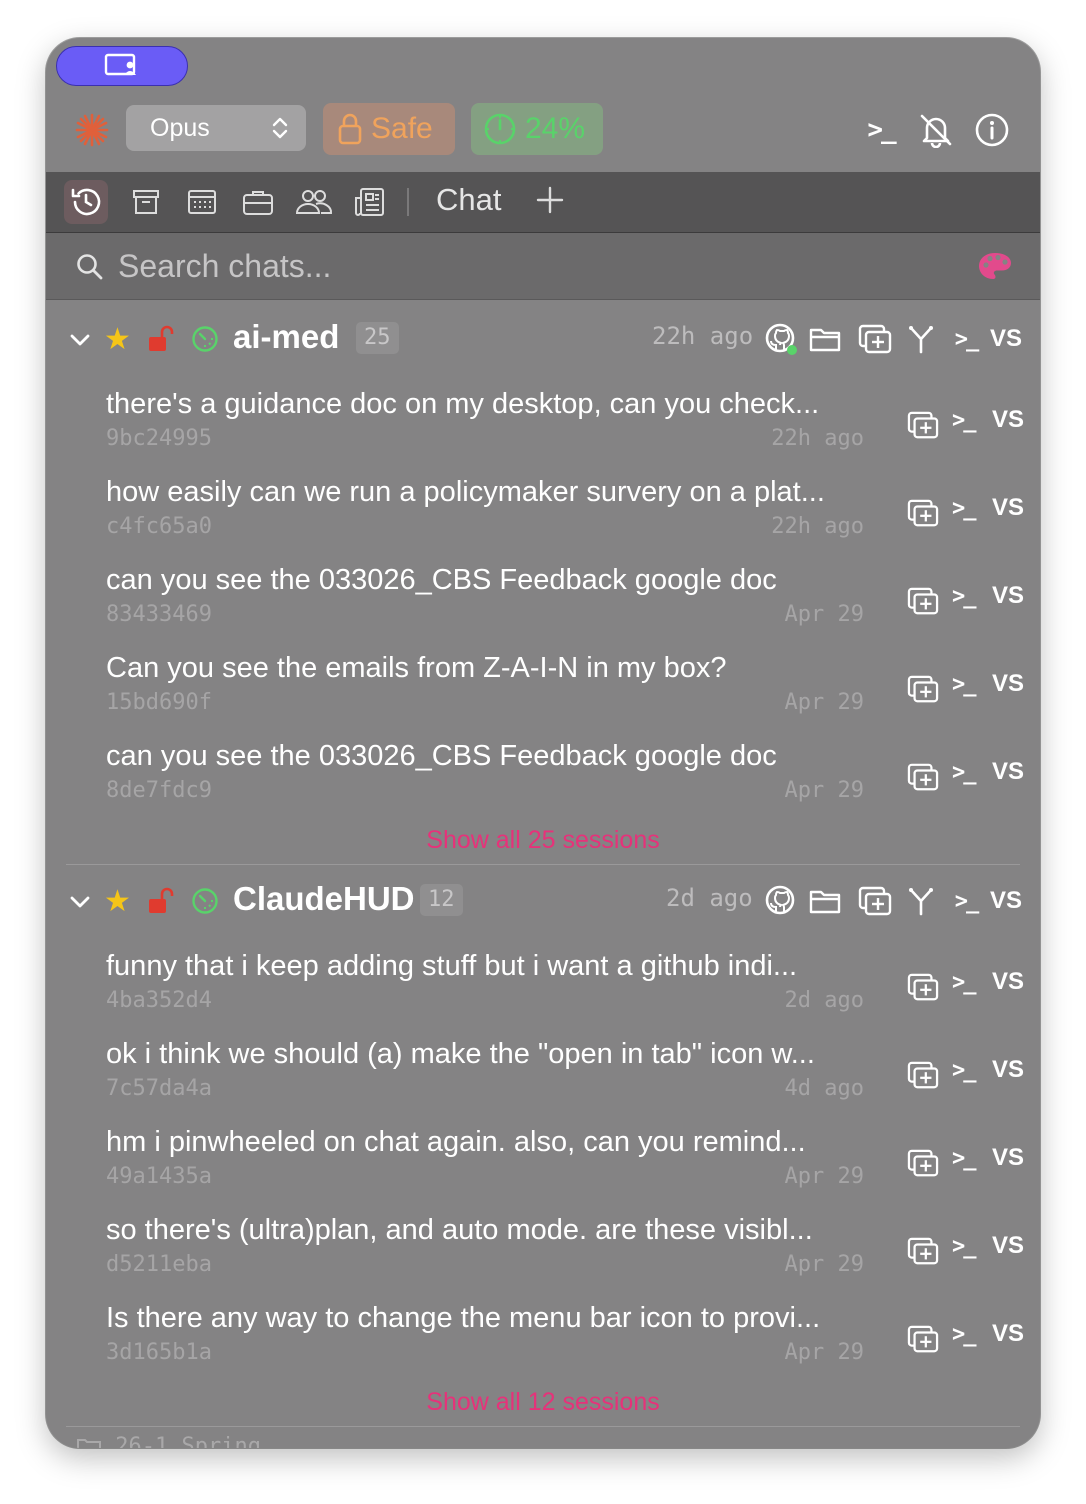 The height and width of the screenshot is (1504, 1086). Describe the element at coordinates (543, 1426) in the screenshot. I see `group-divider` at that location.